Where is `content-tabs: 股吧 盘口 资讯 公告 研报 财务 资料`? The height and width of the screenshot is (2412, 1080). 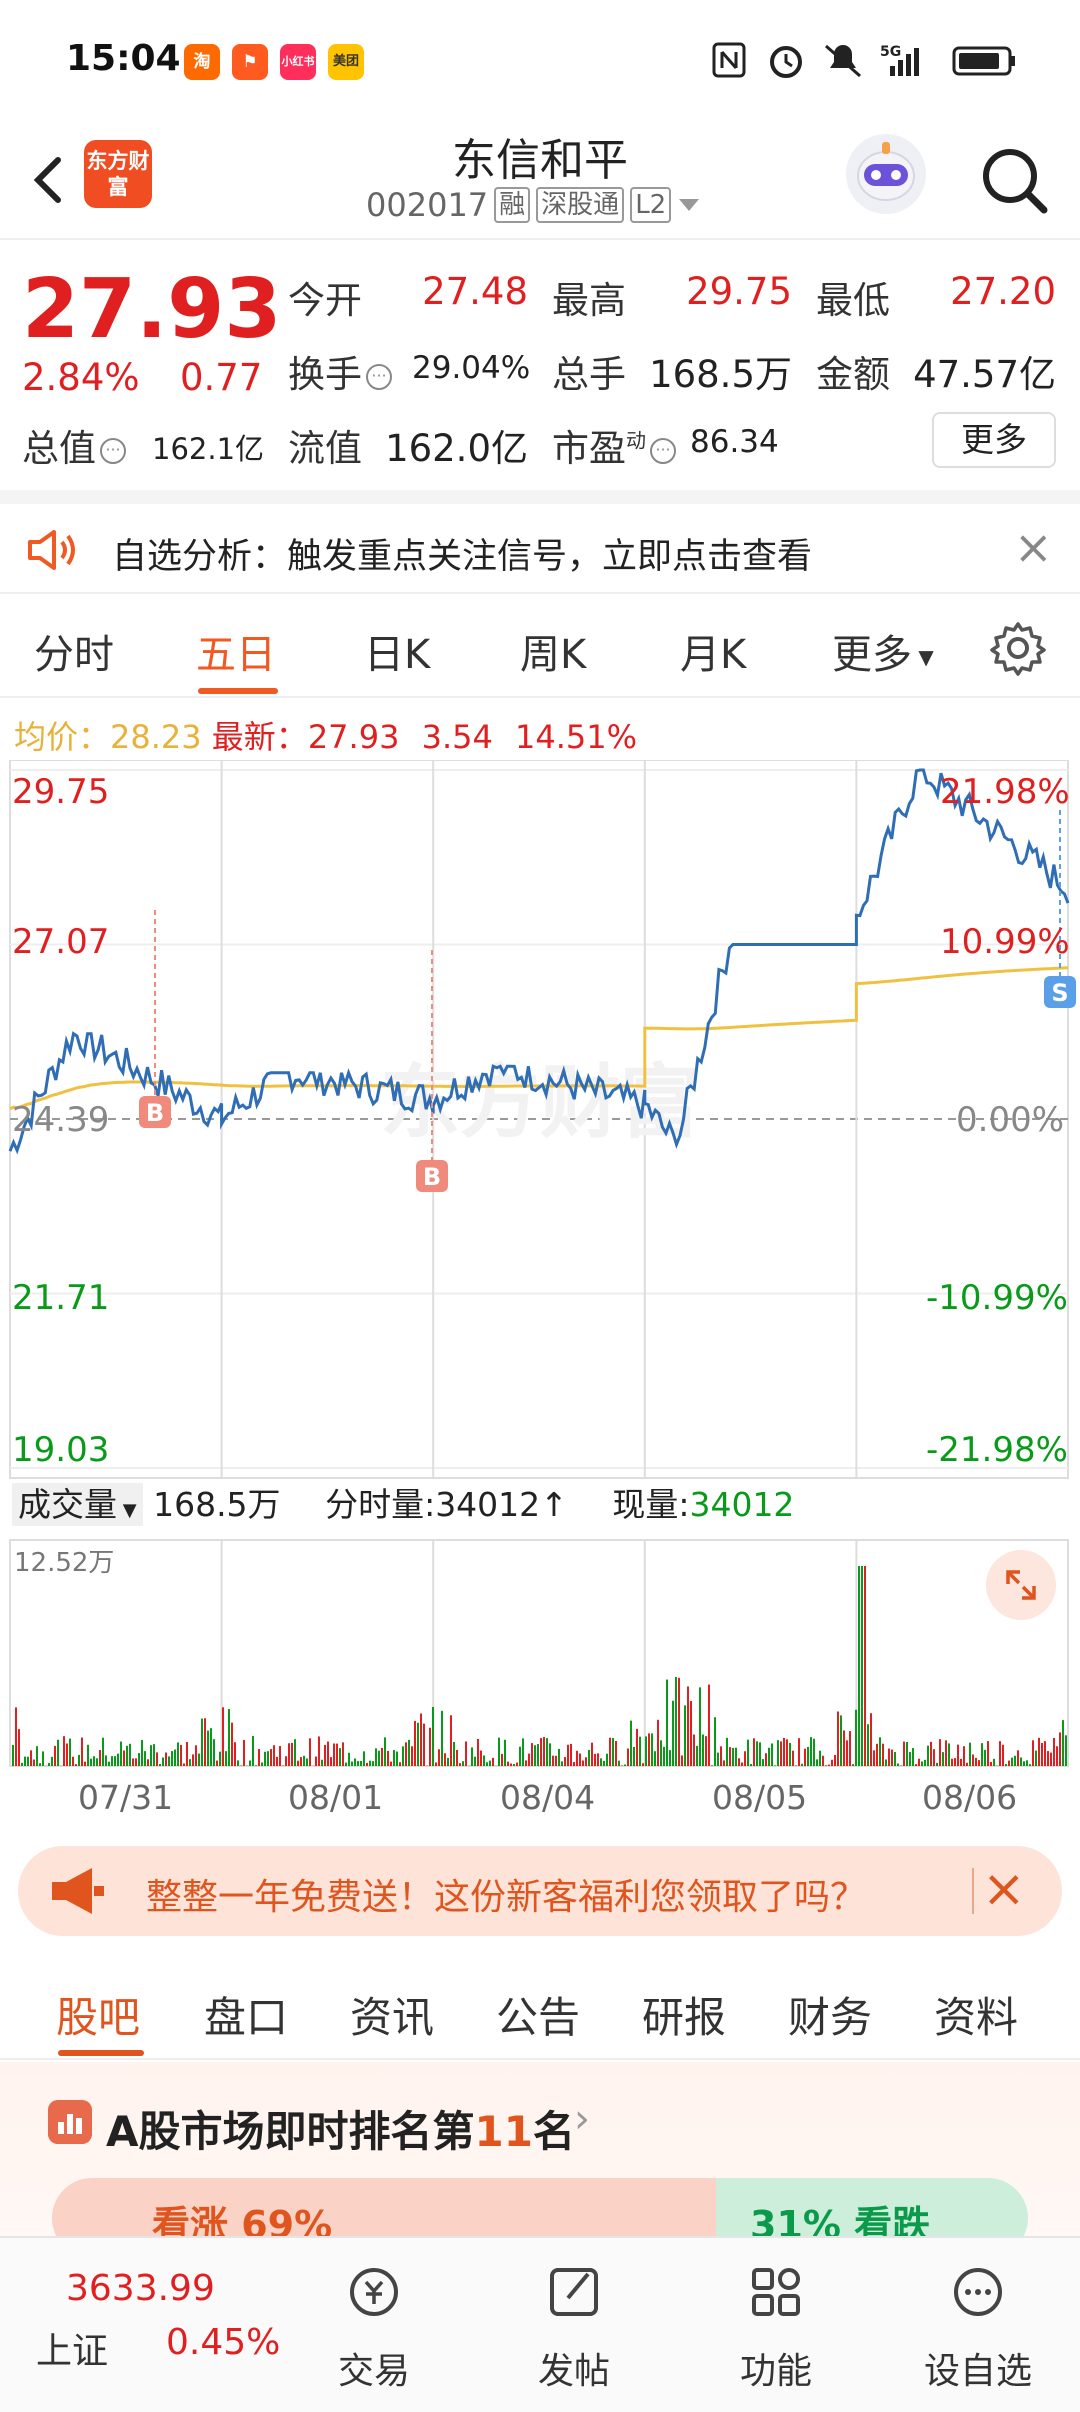 content-tabs: 股吧 盘口 资讯 公告 研报 财务 资料 is located at coordinates (540, 2008).